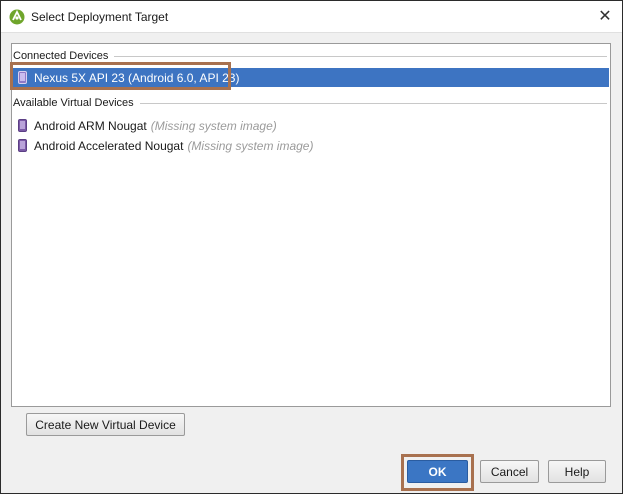  I want to click on close-button: ✕, so click(605, 16).